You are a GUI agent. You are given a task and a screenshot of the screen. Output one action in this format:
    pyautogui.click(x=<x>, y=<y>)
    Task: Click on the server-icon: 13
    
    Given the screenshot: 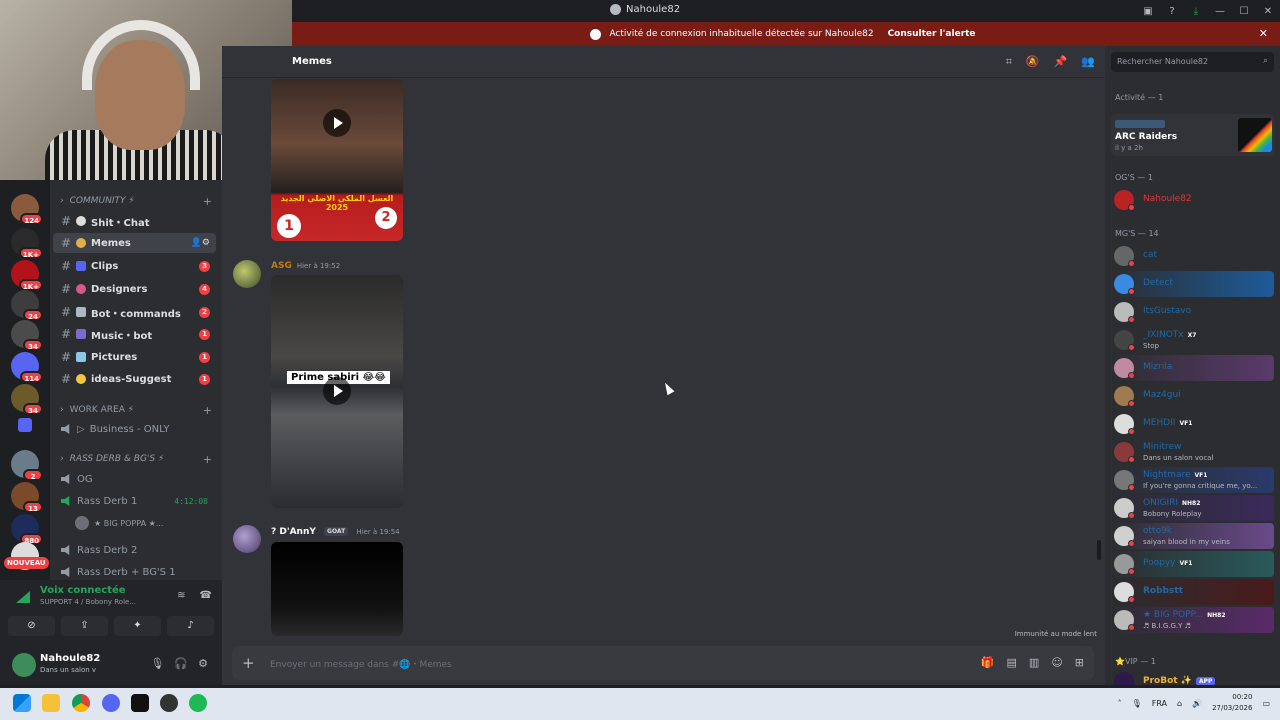 What is the action you would take?
    pyautogui.click(x=27, y=497)
    